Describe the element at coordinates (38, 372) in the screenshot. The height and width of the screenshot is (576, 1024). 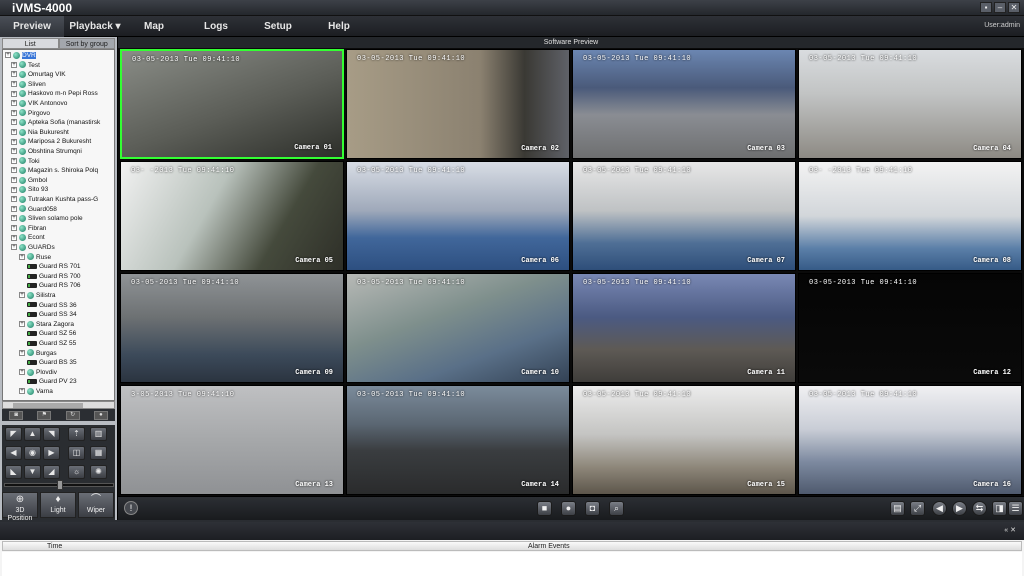
I see `tree-group-item: + Plovdiv` at that location.